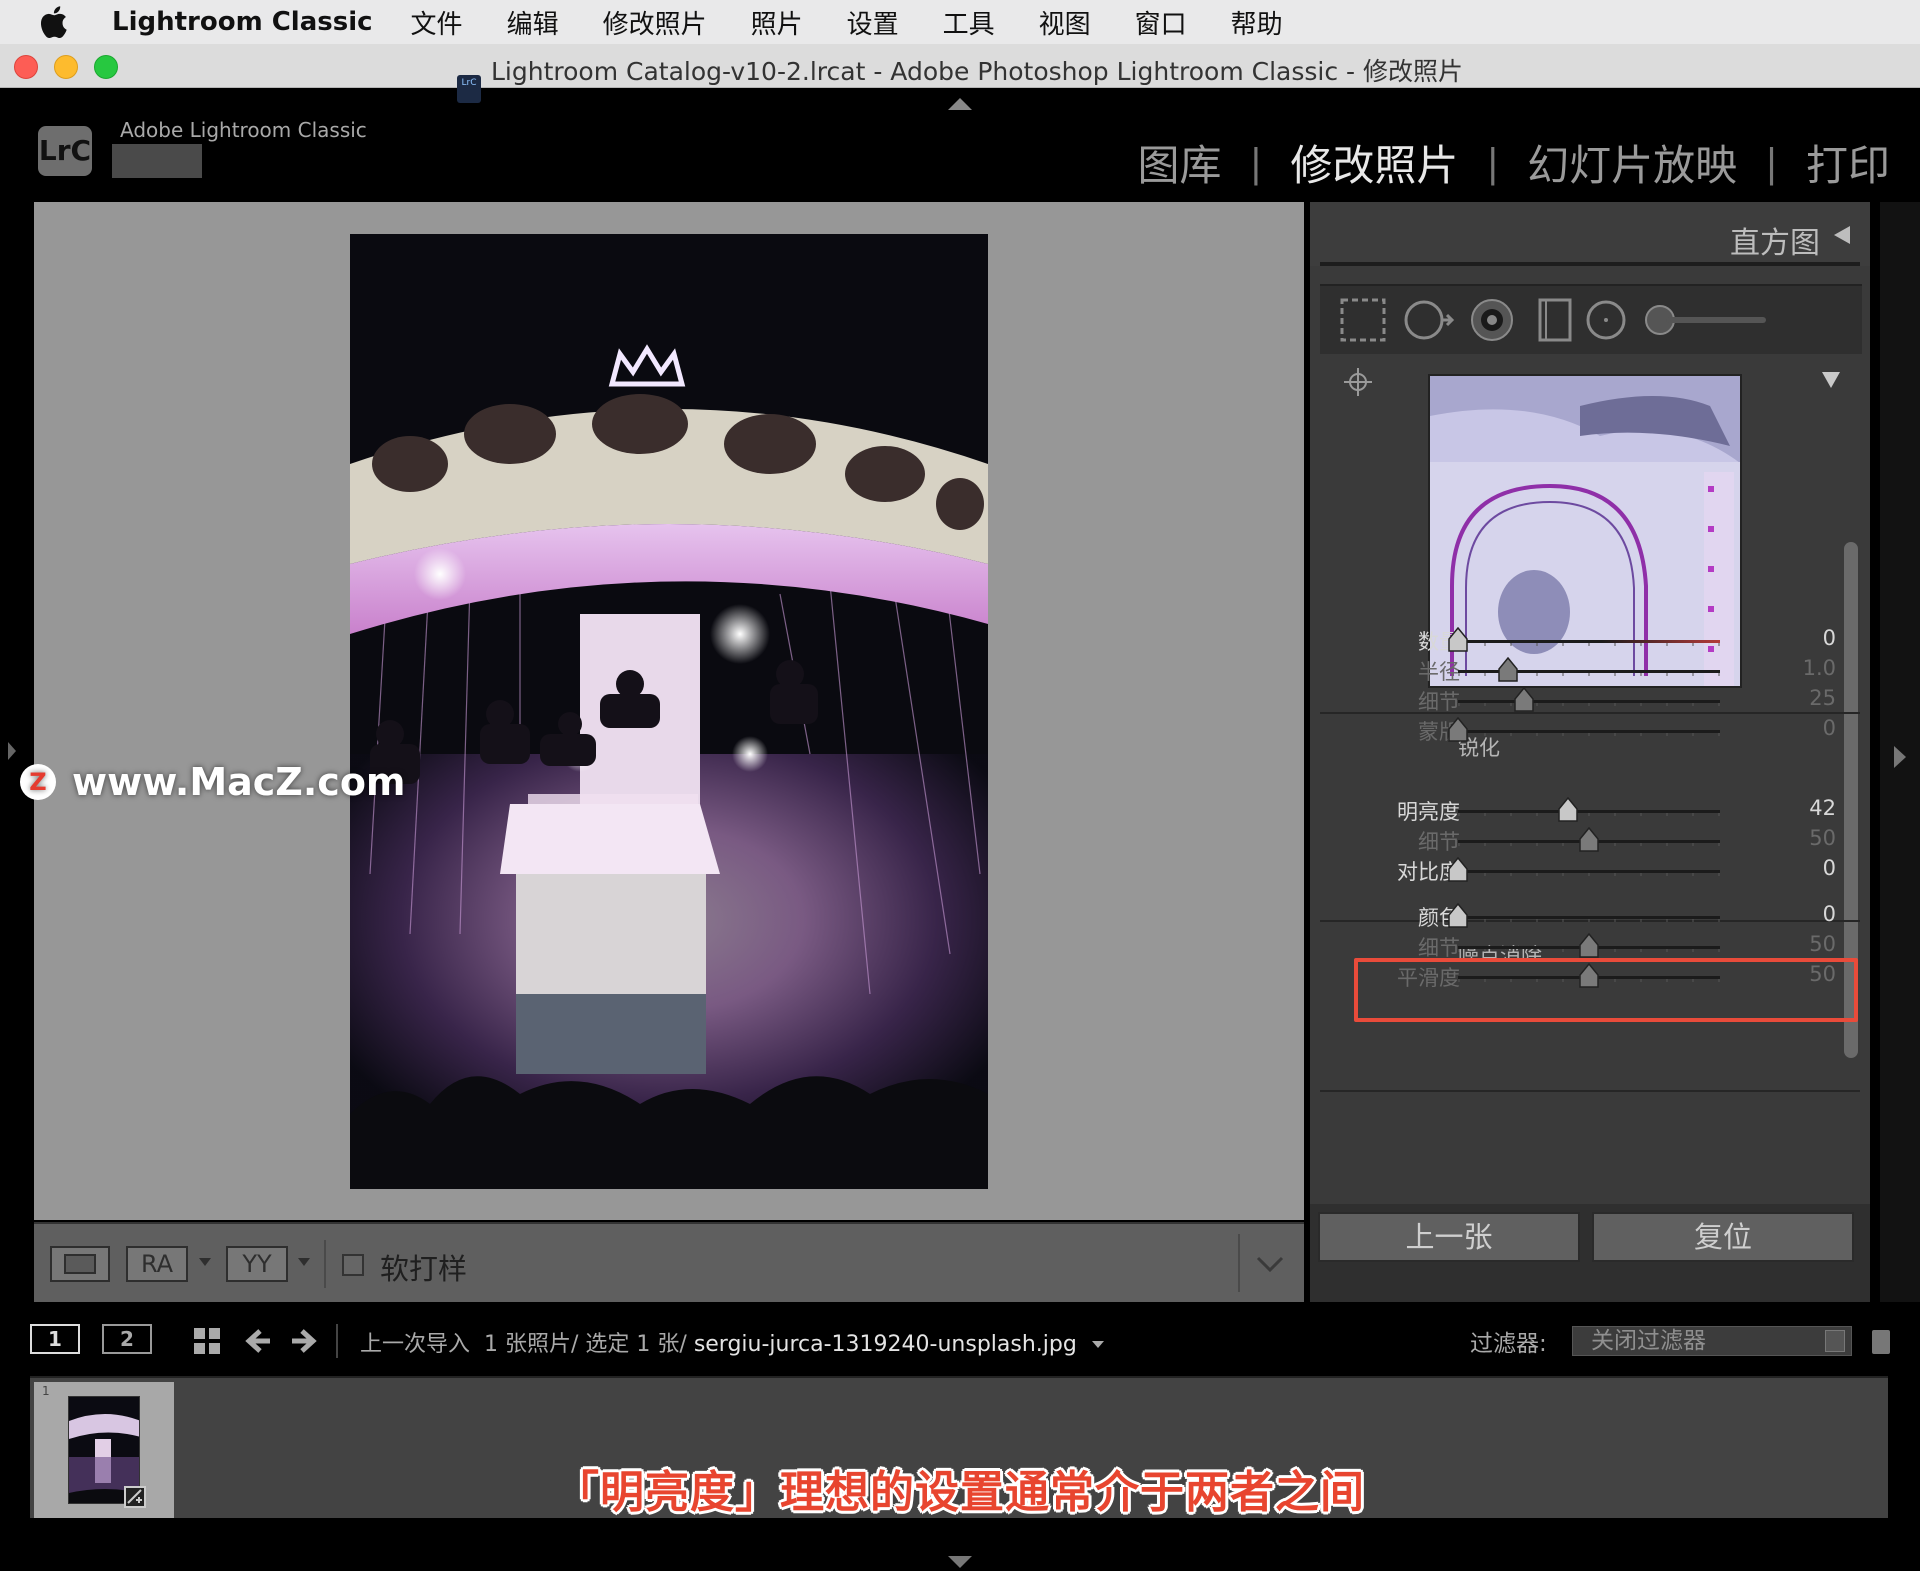 This screenshot has height=1571, width=1920. What do you see at coordinates (303, 1341) in the screenshot?
I see `arrow-right-icon` at bounding box center [303, 1341].